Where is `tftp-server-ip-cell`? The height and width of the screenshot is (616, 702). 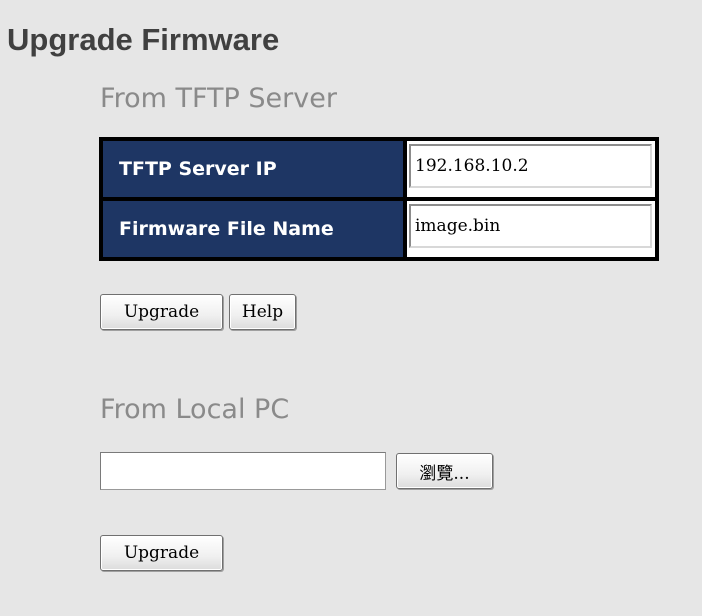
tftp-server-ip-cell is located at coordinates (531, 169).